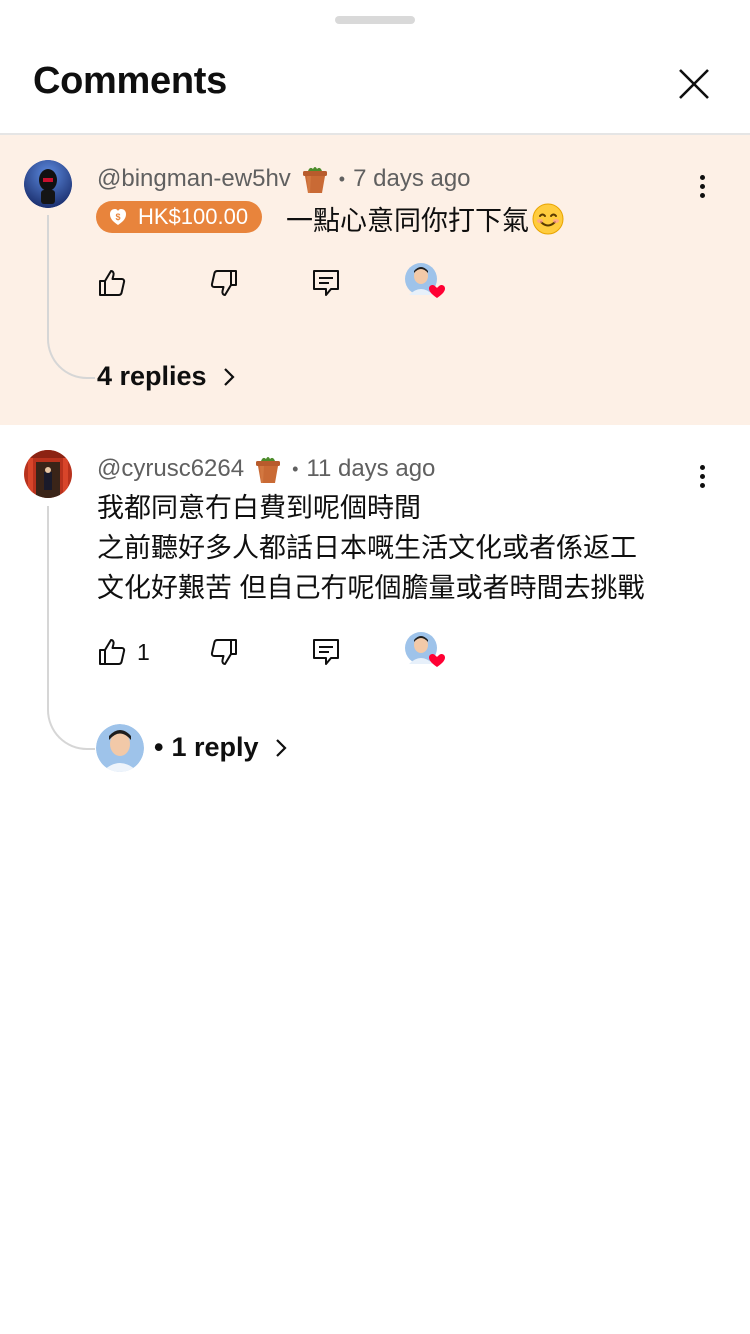  What do you see at coordinates (215, 747) in the screenshot?
I see `replies-label: 1 reply` at bounding box center [215, 747].